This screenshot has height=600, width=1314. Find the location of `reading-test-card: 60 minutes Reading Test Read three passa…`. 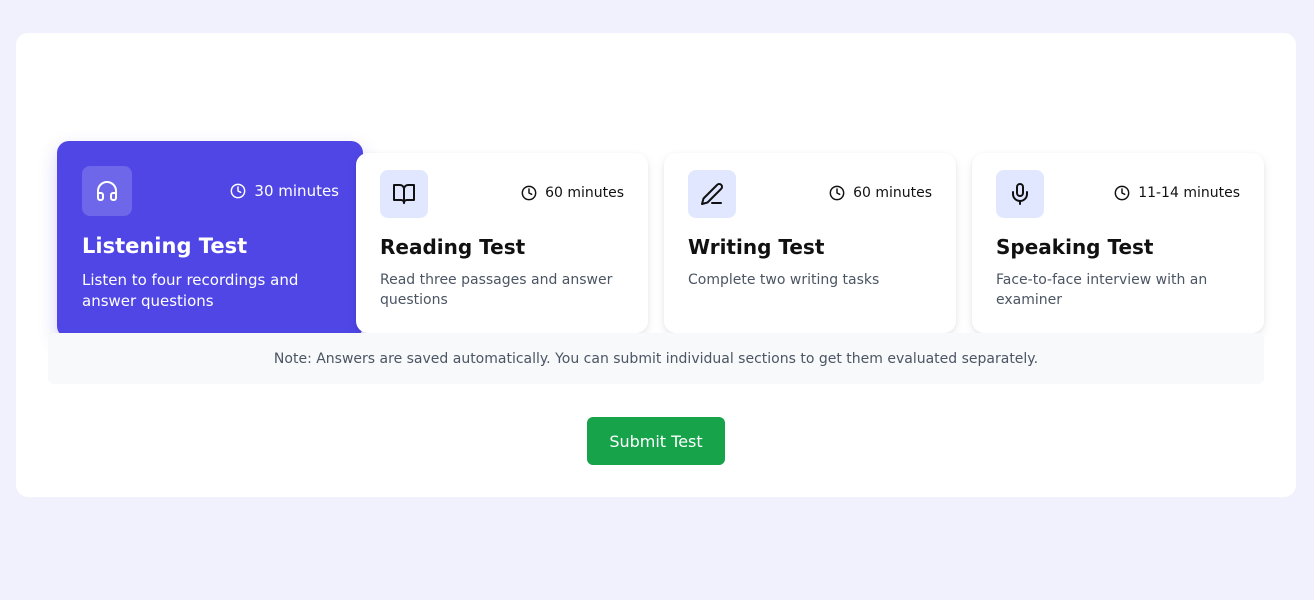

reading-test-card: 60 minutes Reading Test Read three passa… is located at coordinates (502, 243).